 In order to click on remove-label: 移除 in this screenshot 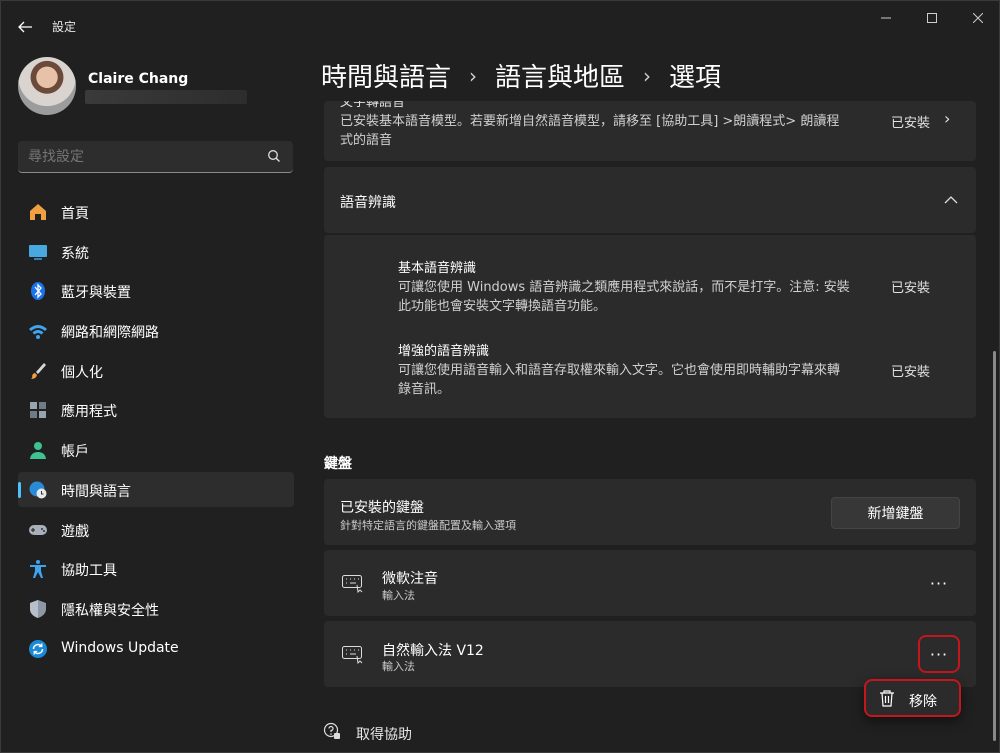, I will do `click(923, 702)`.